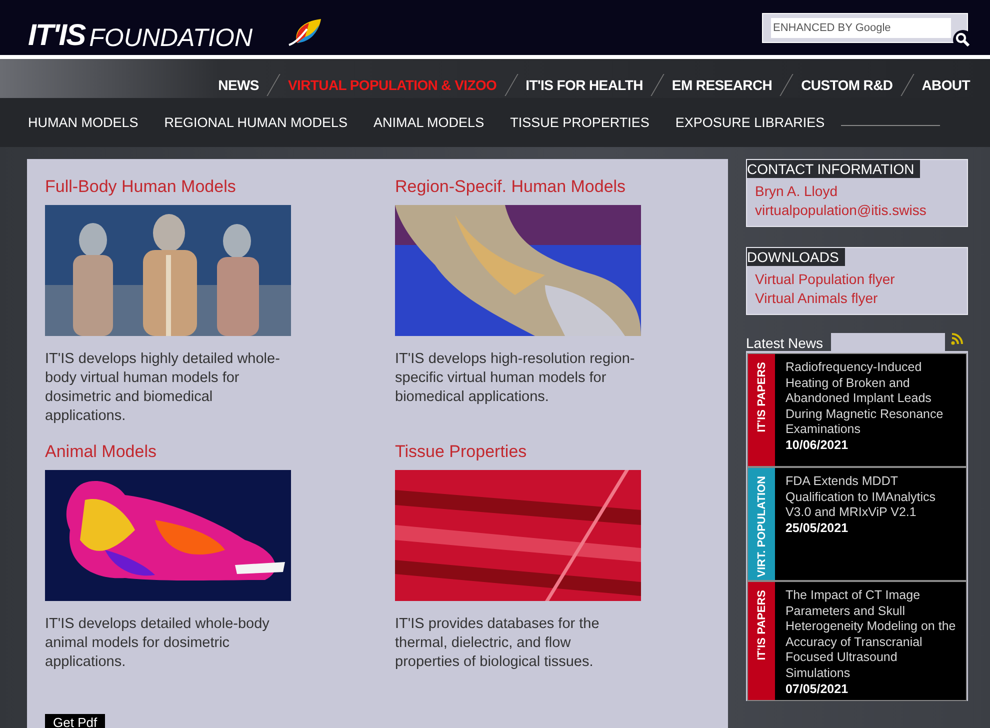 The width and height of the screenshot is (990, 728). What do you see at coordinates (873, 497) in the screenshot?
I see `news-title: FDA Extends MDDT Qualification to IMAnalytics V3.0 and MRIxViP V2.1` at bounding box center [873, 497].